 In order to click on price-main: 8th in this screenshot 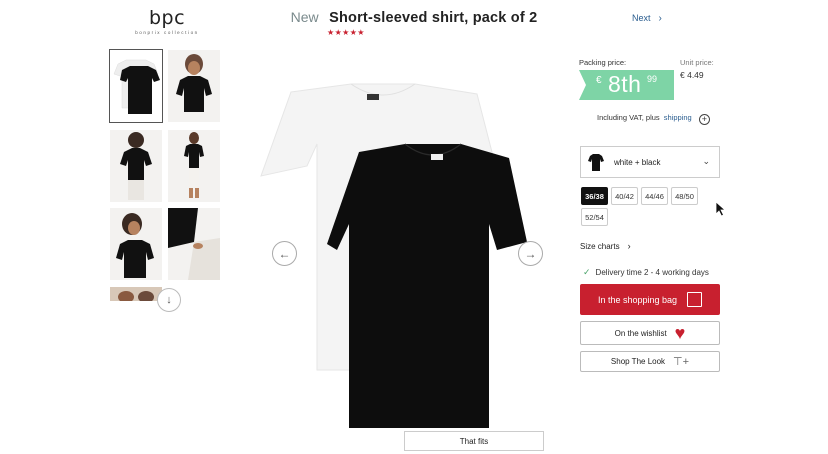, I will do `click(625, 84)`.